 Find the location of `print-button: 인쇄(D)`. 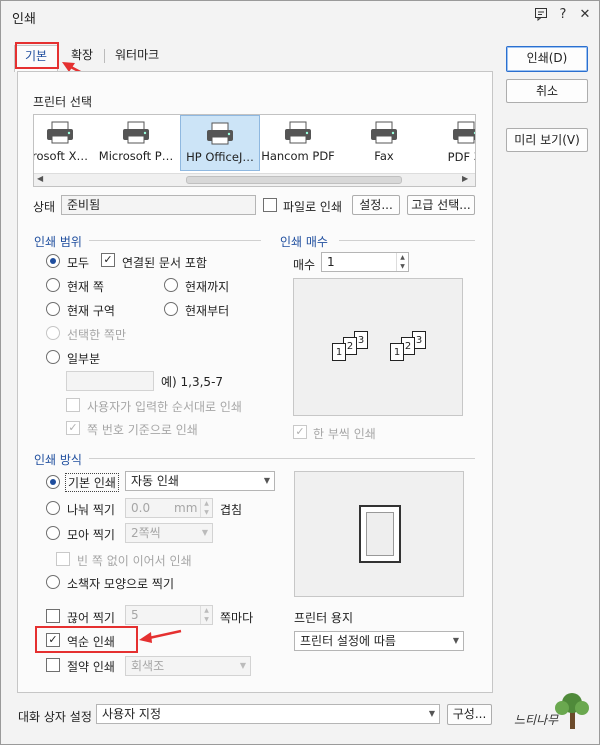

print-button: 인쇄(D) is located at coordinates (547, 59).